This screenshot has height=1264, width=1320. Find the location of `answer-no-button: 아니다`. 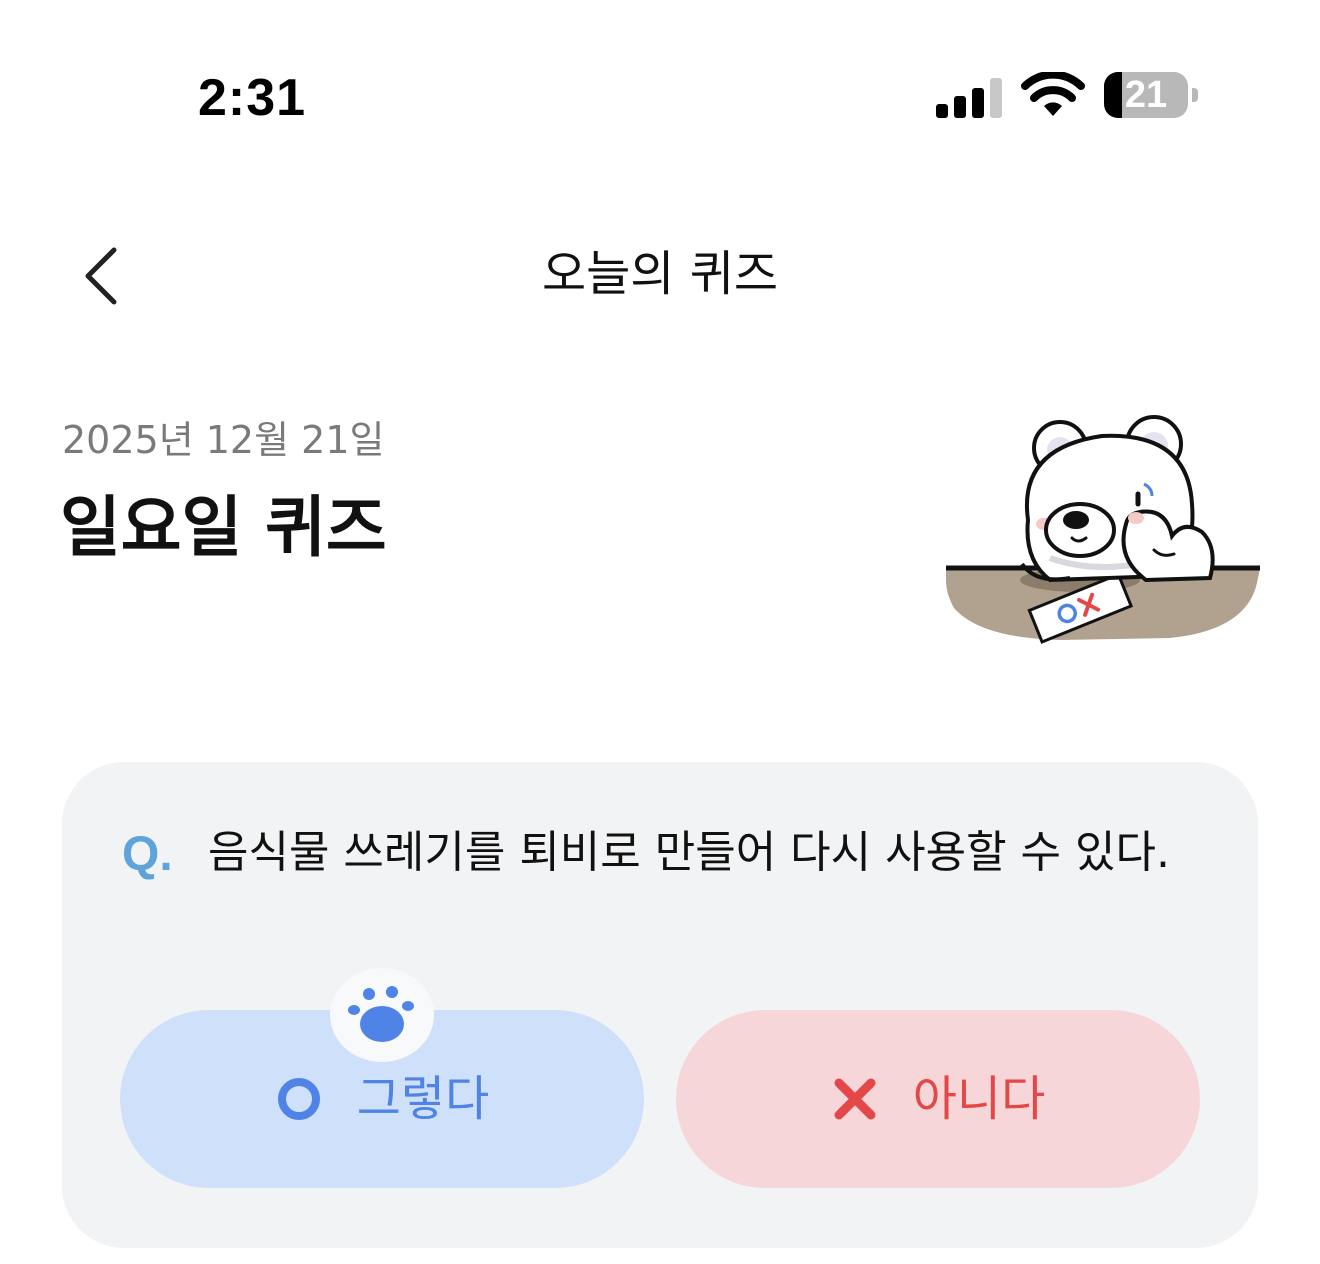

answer-no-button: 아니다 is located at coordinates (938, 1099).